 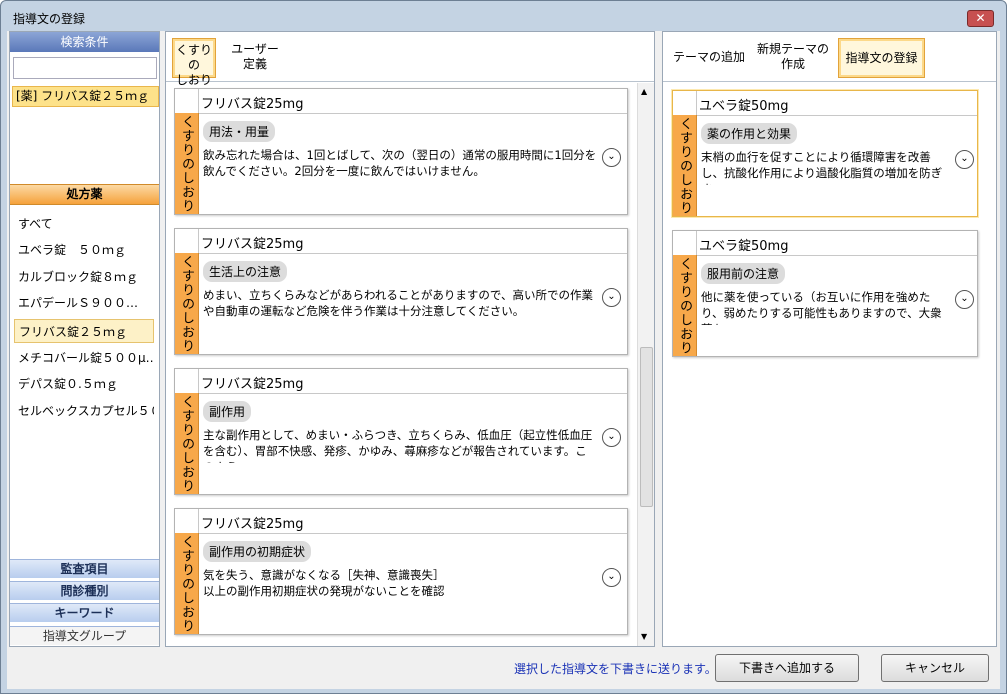 What do you see at coordinates (646, 427) in the screenshot?
I see `scroll-thumb` at bounding box center [646, 427].